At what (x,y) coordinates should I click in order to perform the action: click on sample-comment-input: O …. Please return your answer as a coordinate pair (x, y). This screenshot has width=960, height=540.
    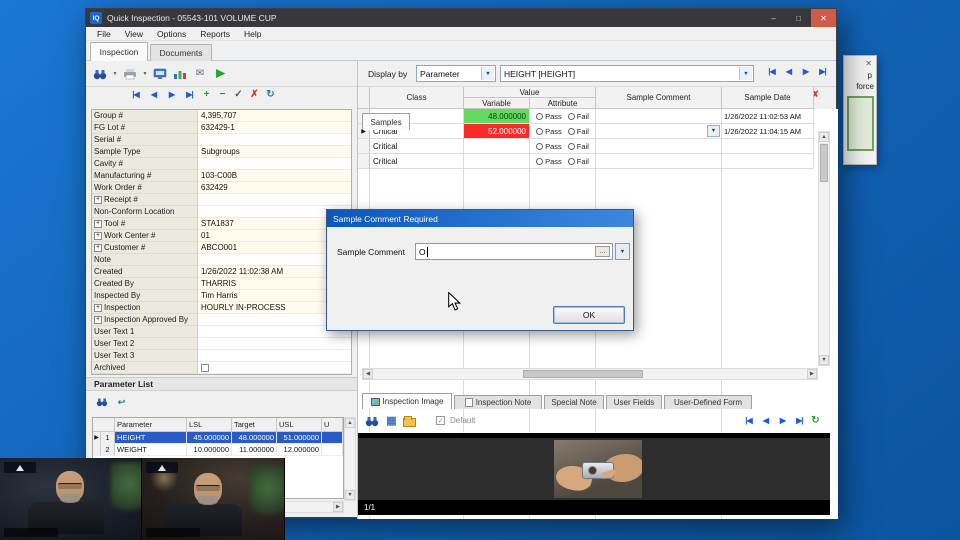
    Looking at the image, I should click on (514, 251).